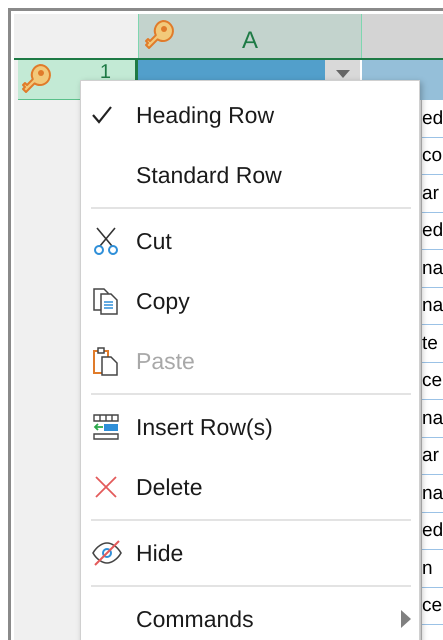  I want to click on table-cell: te, so click(432, 343).